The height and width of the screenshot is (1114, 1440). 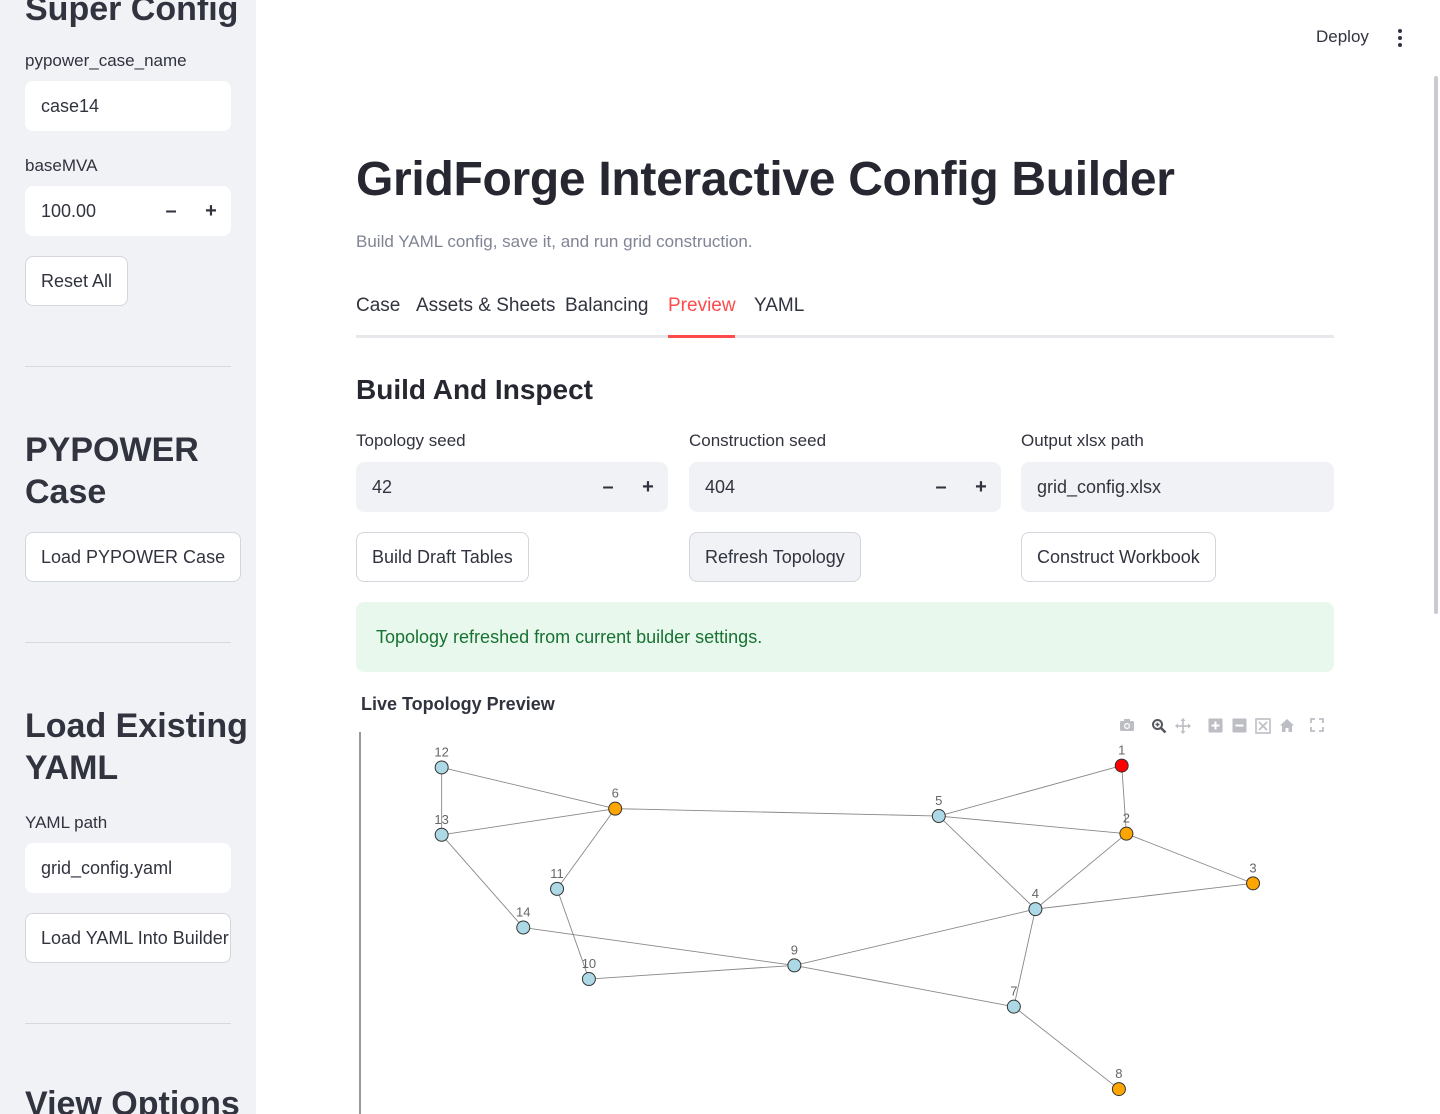 What do you see at coordinates (72, 768) in the screenshot?
I see `sidebar-heading-load-yaml-line2: YAML` at bounding box center [72, 768].